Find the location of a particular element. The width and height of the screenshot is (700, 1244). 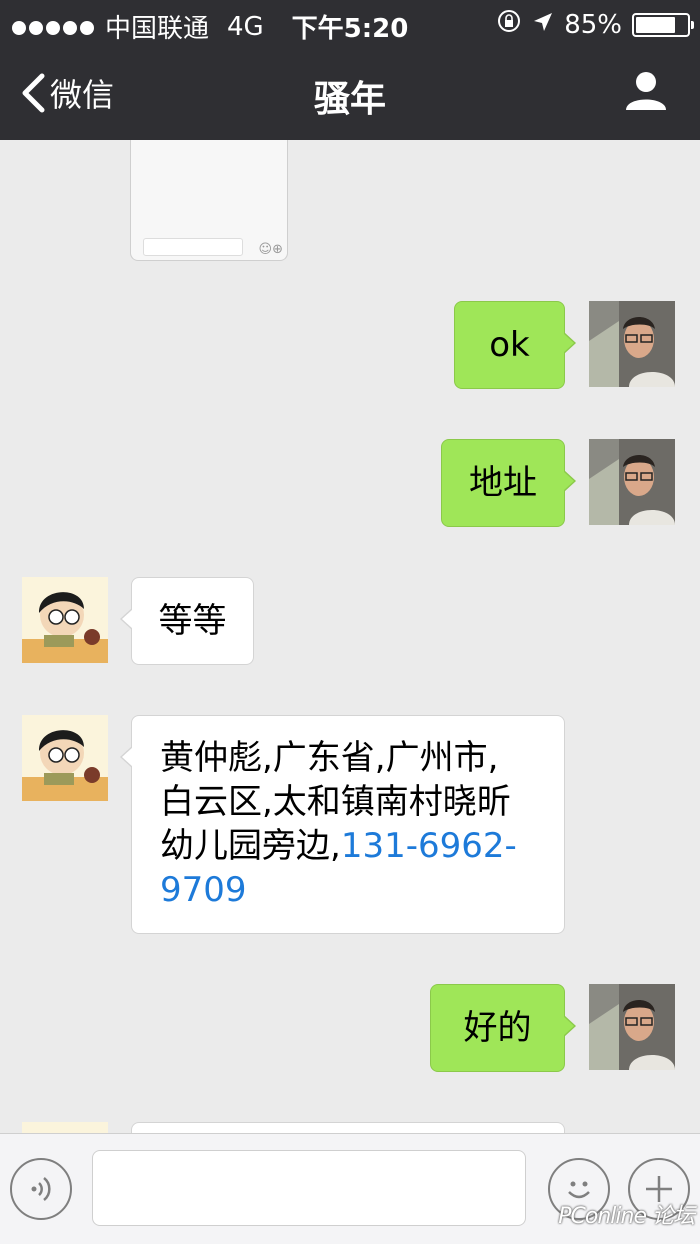

mini-emoji-plus-icon: ☺⊕ is located at coordinates (270, 249).